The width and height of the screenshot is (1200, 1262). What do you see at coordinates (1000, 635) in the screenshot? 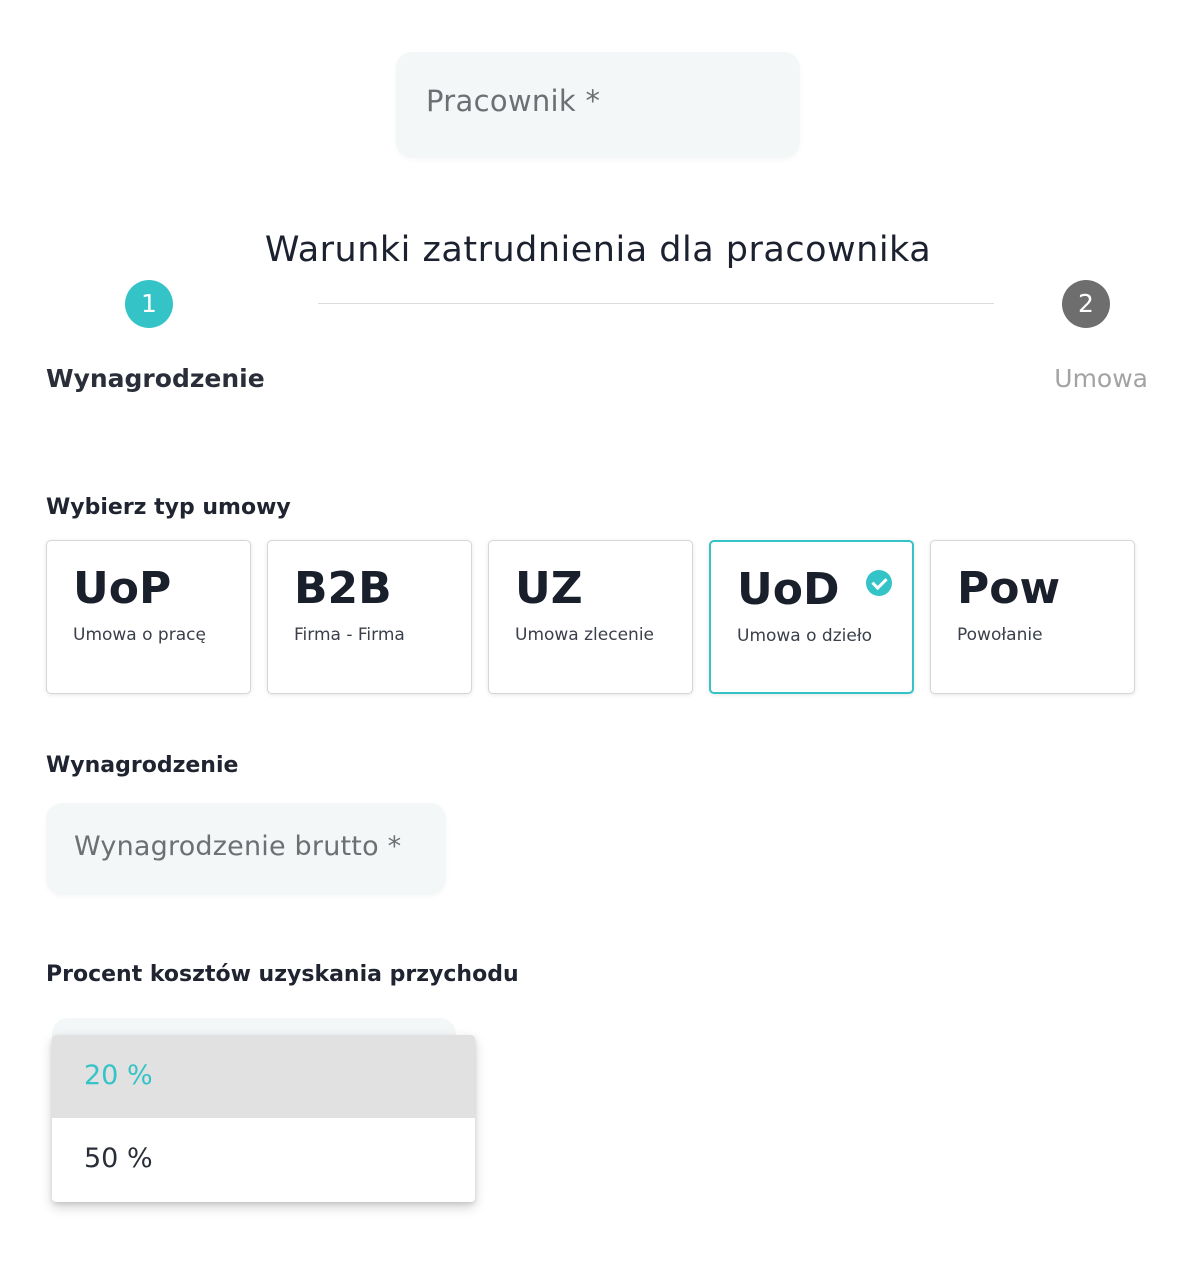
I see `contract-description: Powołanie` at bounding box center [1000, 635].